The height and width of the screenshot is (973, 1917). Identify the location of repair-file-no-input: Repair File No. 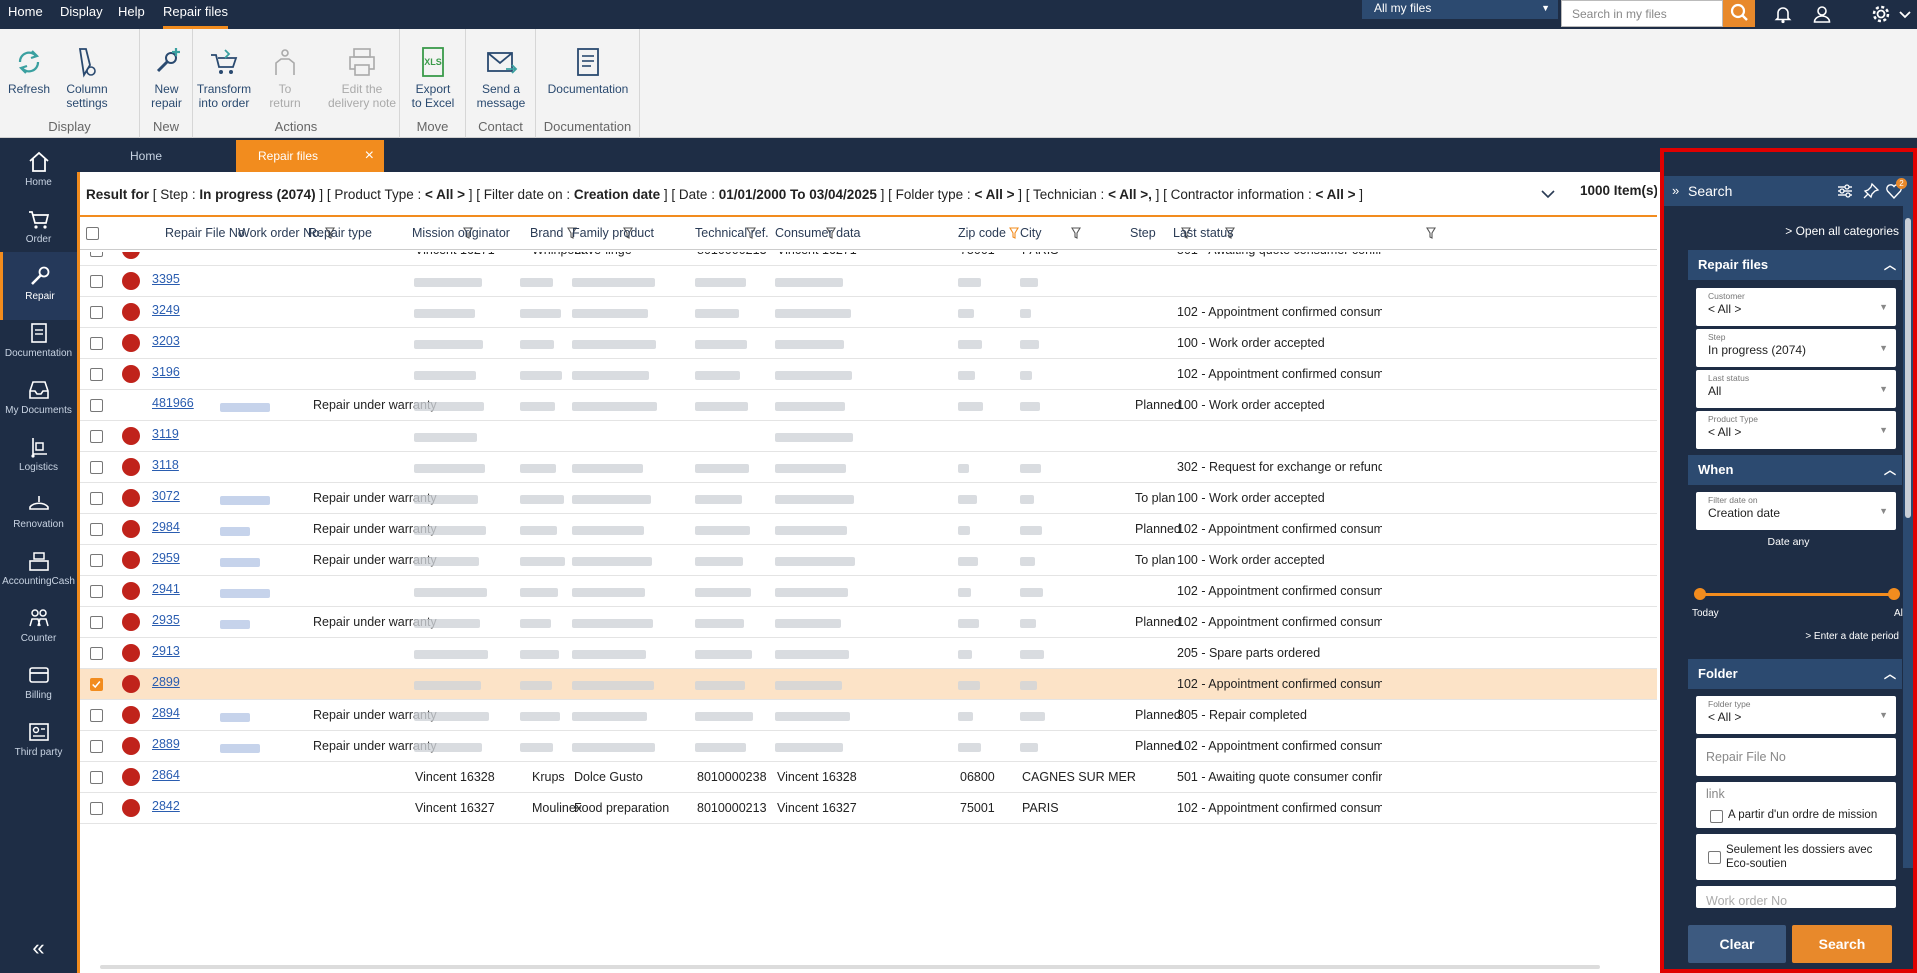
(1796, 757).